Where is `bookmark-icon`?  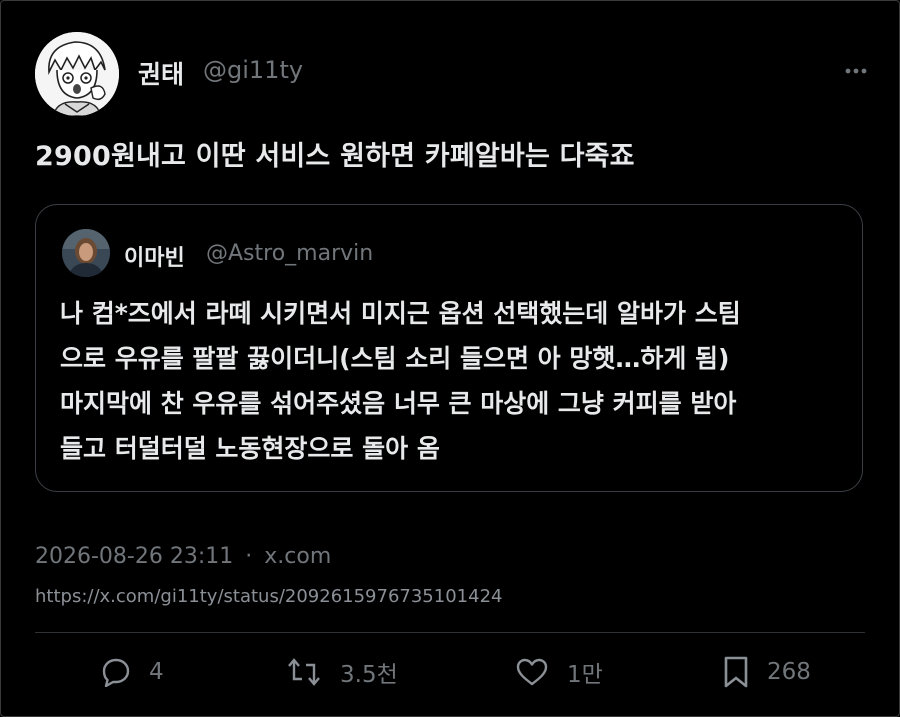 bookmark-icon is located at coordinates (736, 672).